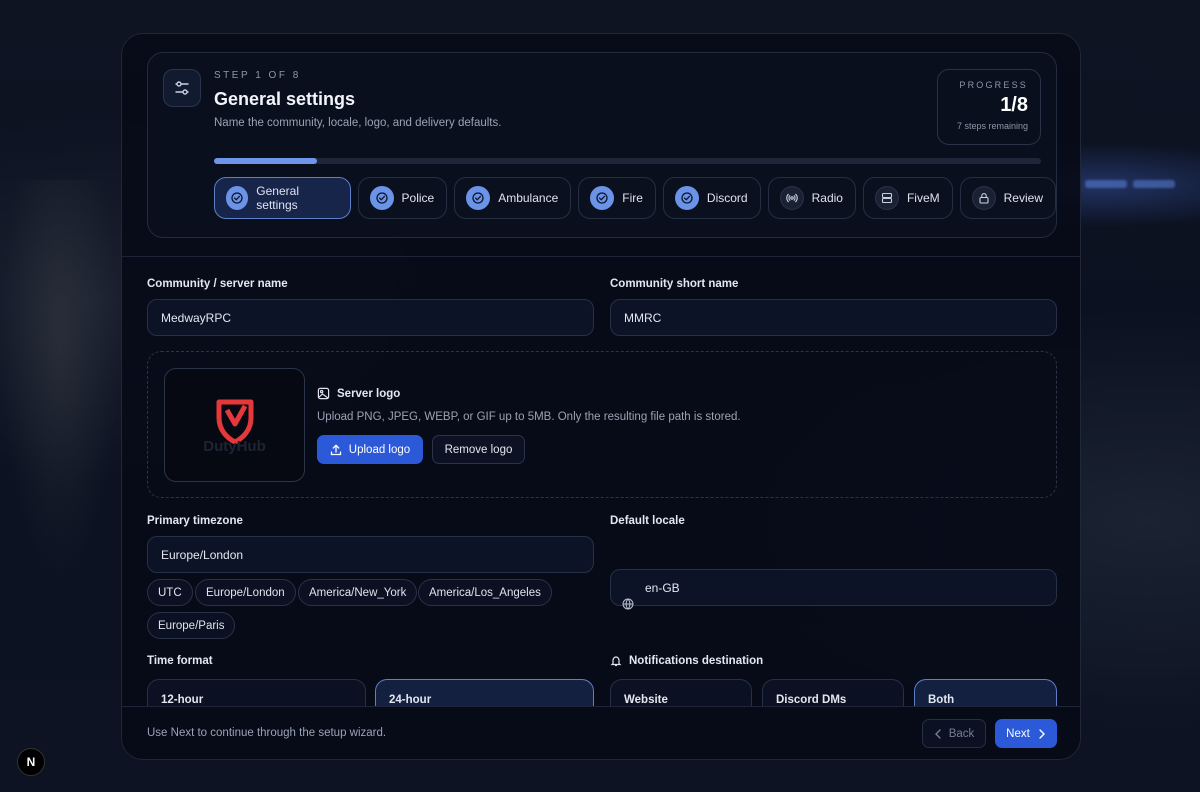 This screenshot has height=792, width=1200. What do you see at coordinates (833, 589) in the screenshot?
I see `locale-input: en-GB` at bounding box center [833, 589].